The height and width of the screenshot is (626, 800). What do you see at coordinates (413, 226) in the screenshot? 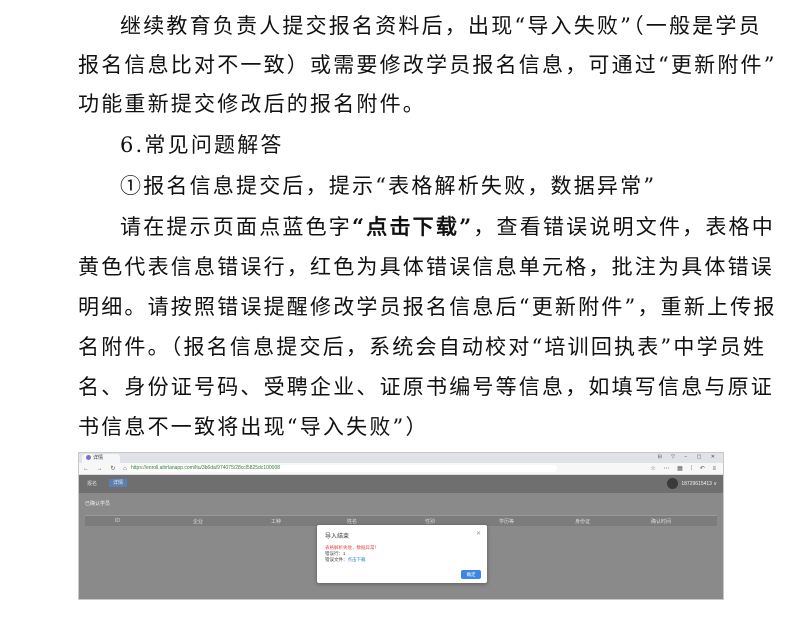
I see `p2-l1-bold: “点击下载”` at bounding box center [413, 226].